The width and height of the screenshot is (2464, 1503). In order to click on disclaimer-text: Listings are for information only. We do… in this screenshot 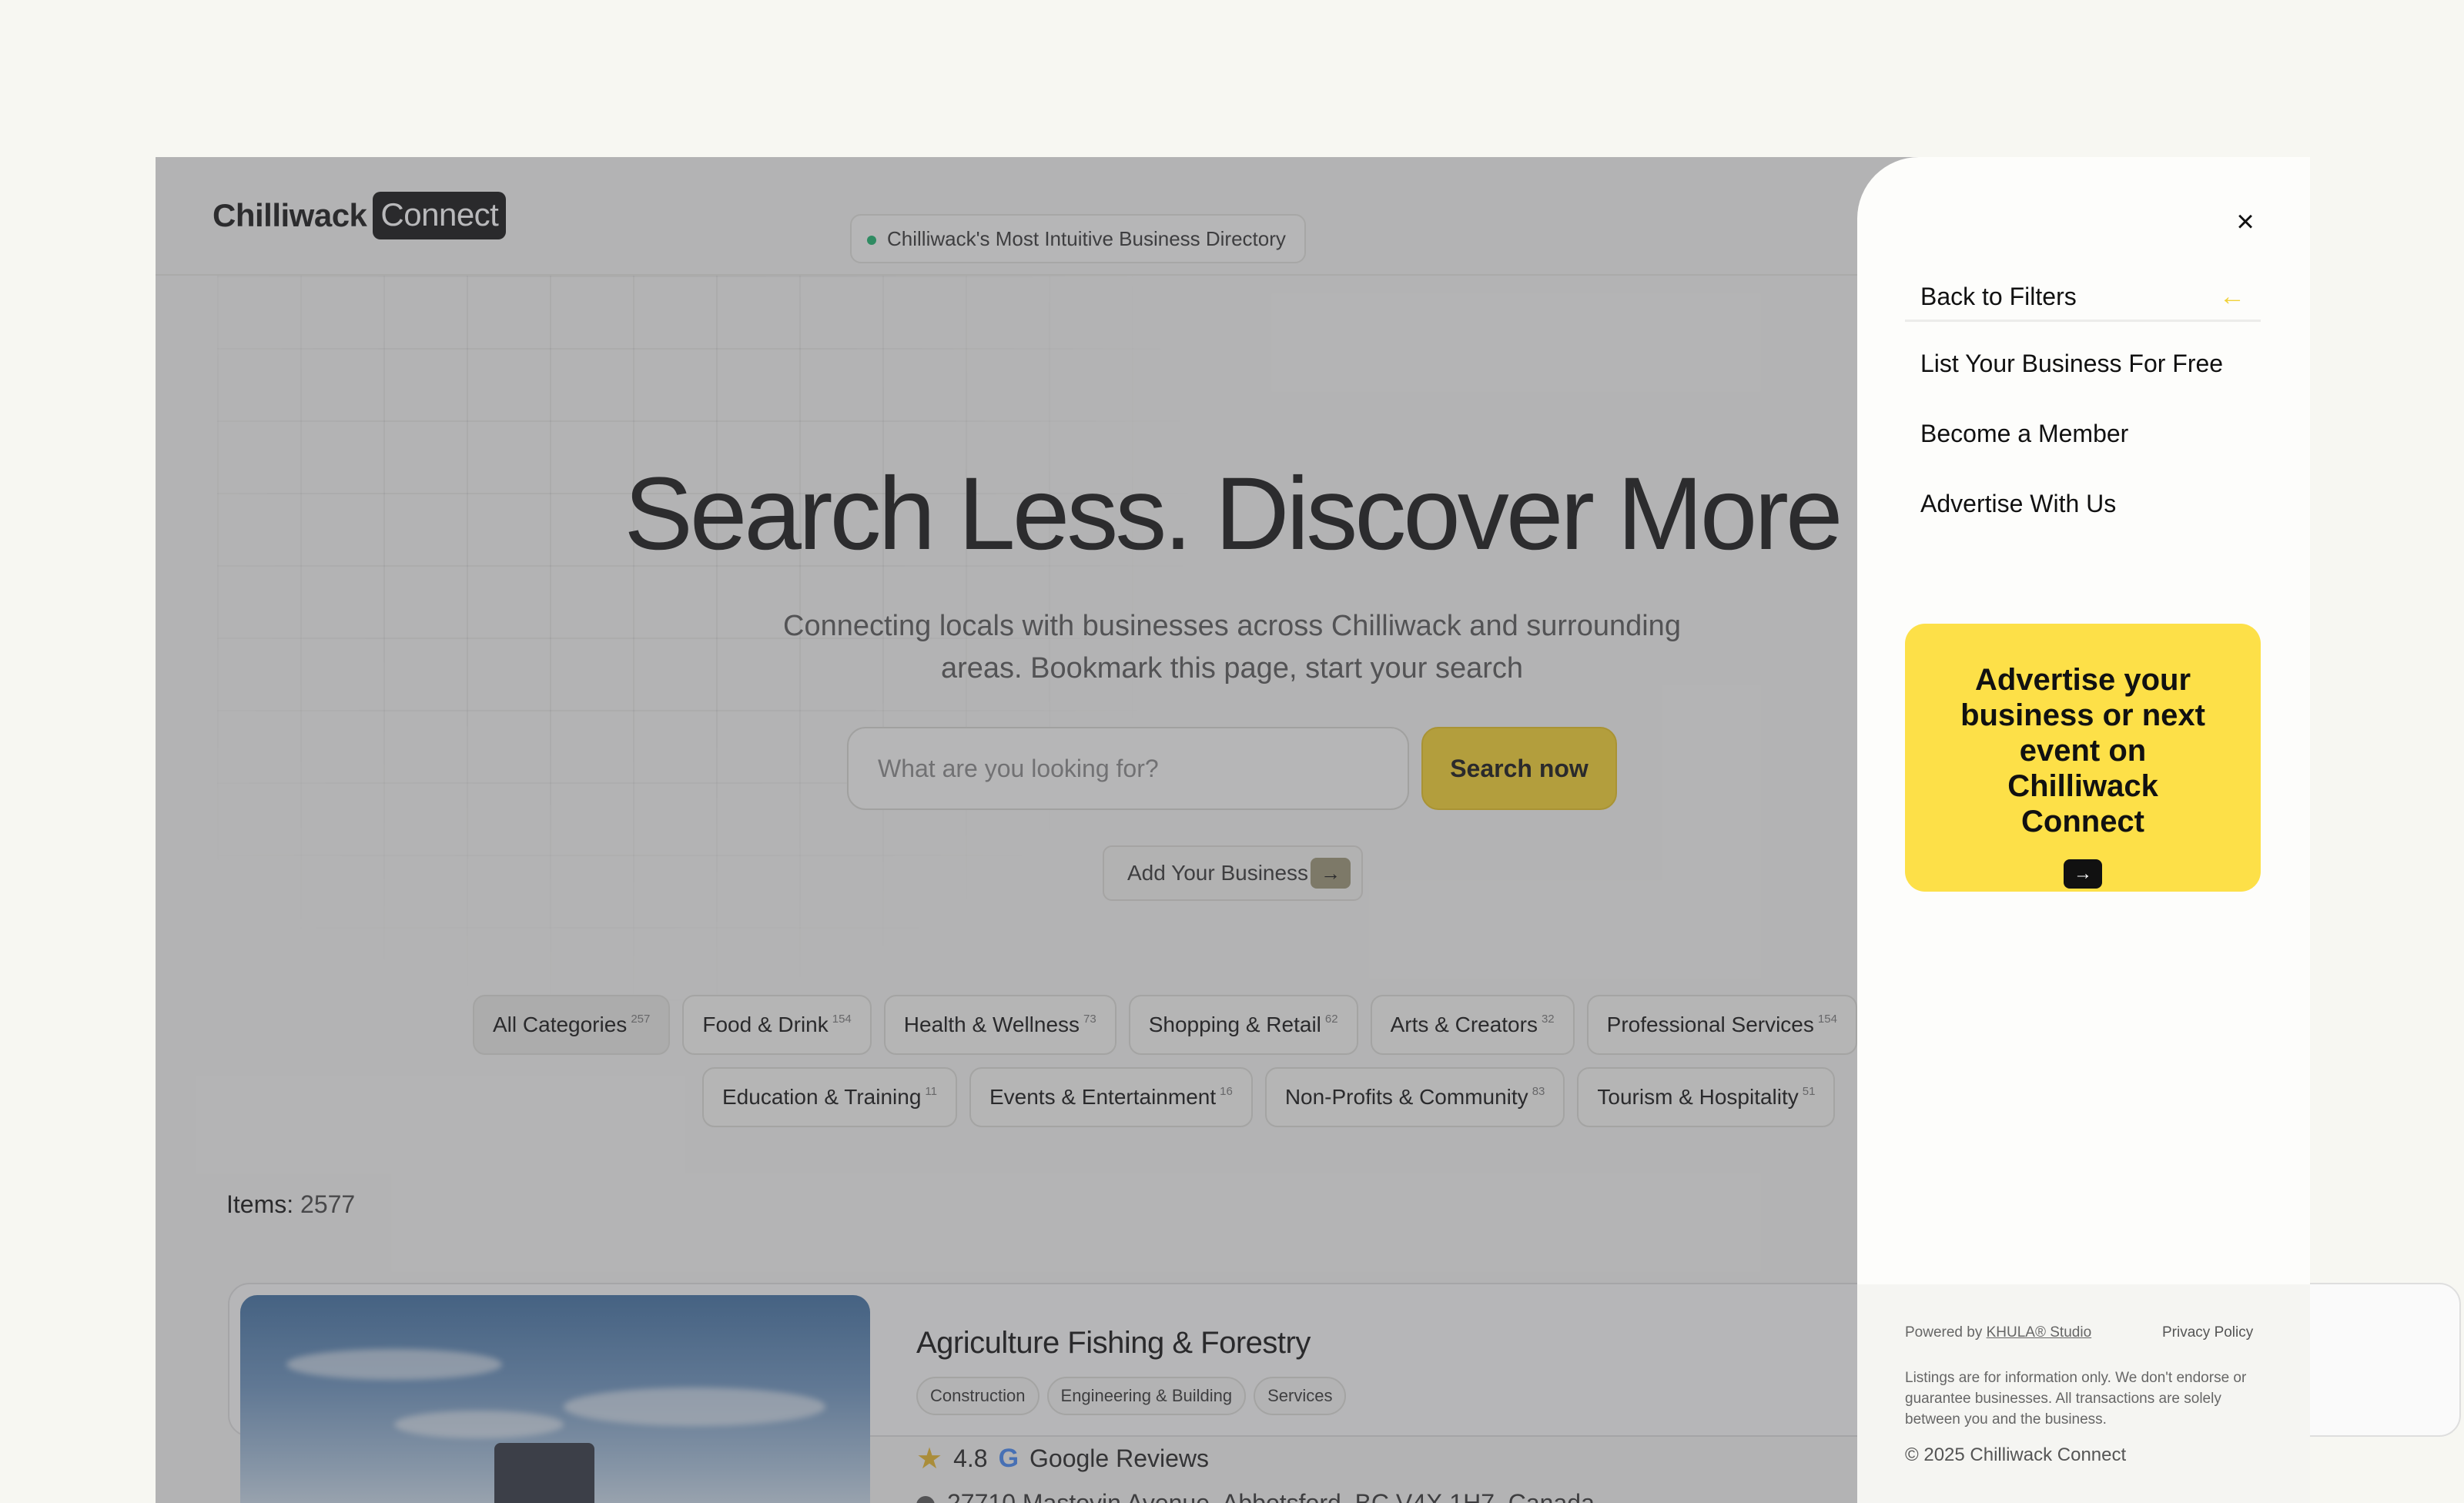, I will do `click(2076, 1399)`.